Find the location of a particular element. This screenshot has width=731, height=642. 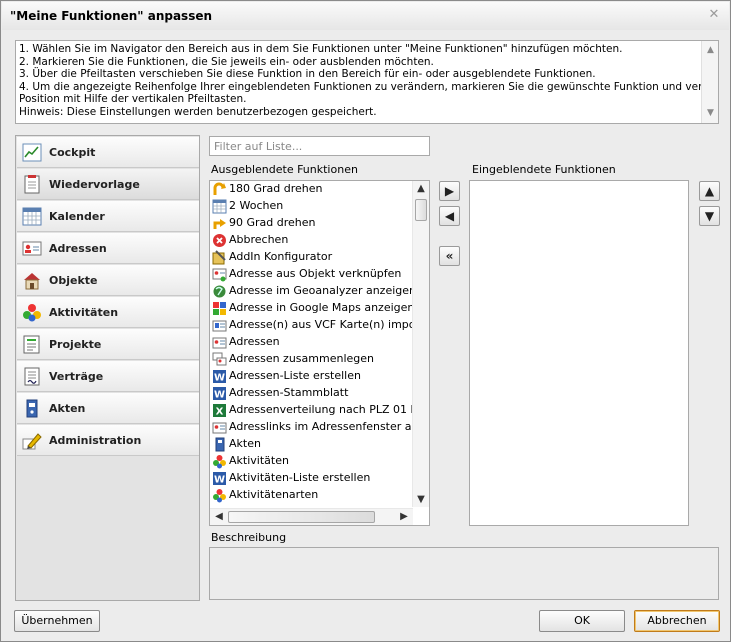

ok-button: OK is located at coordinates (582, 621).